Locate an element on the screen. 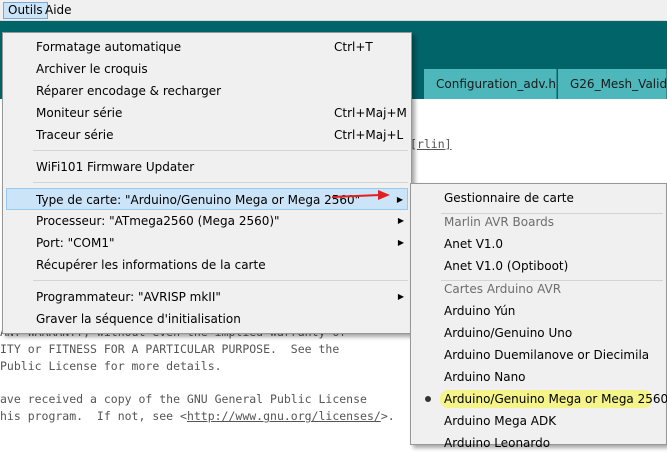 The image size is (667, 454). menu-item-board-mega-adk: Arduino Mega ADK is located at coordinates (538, 421).